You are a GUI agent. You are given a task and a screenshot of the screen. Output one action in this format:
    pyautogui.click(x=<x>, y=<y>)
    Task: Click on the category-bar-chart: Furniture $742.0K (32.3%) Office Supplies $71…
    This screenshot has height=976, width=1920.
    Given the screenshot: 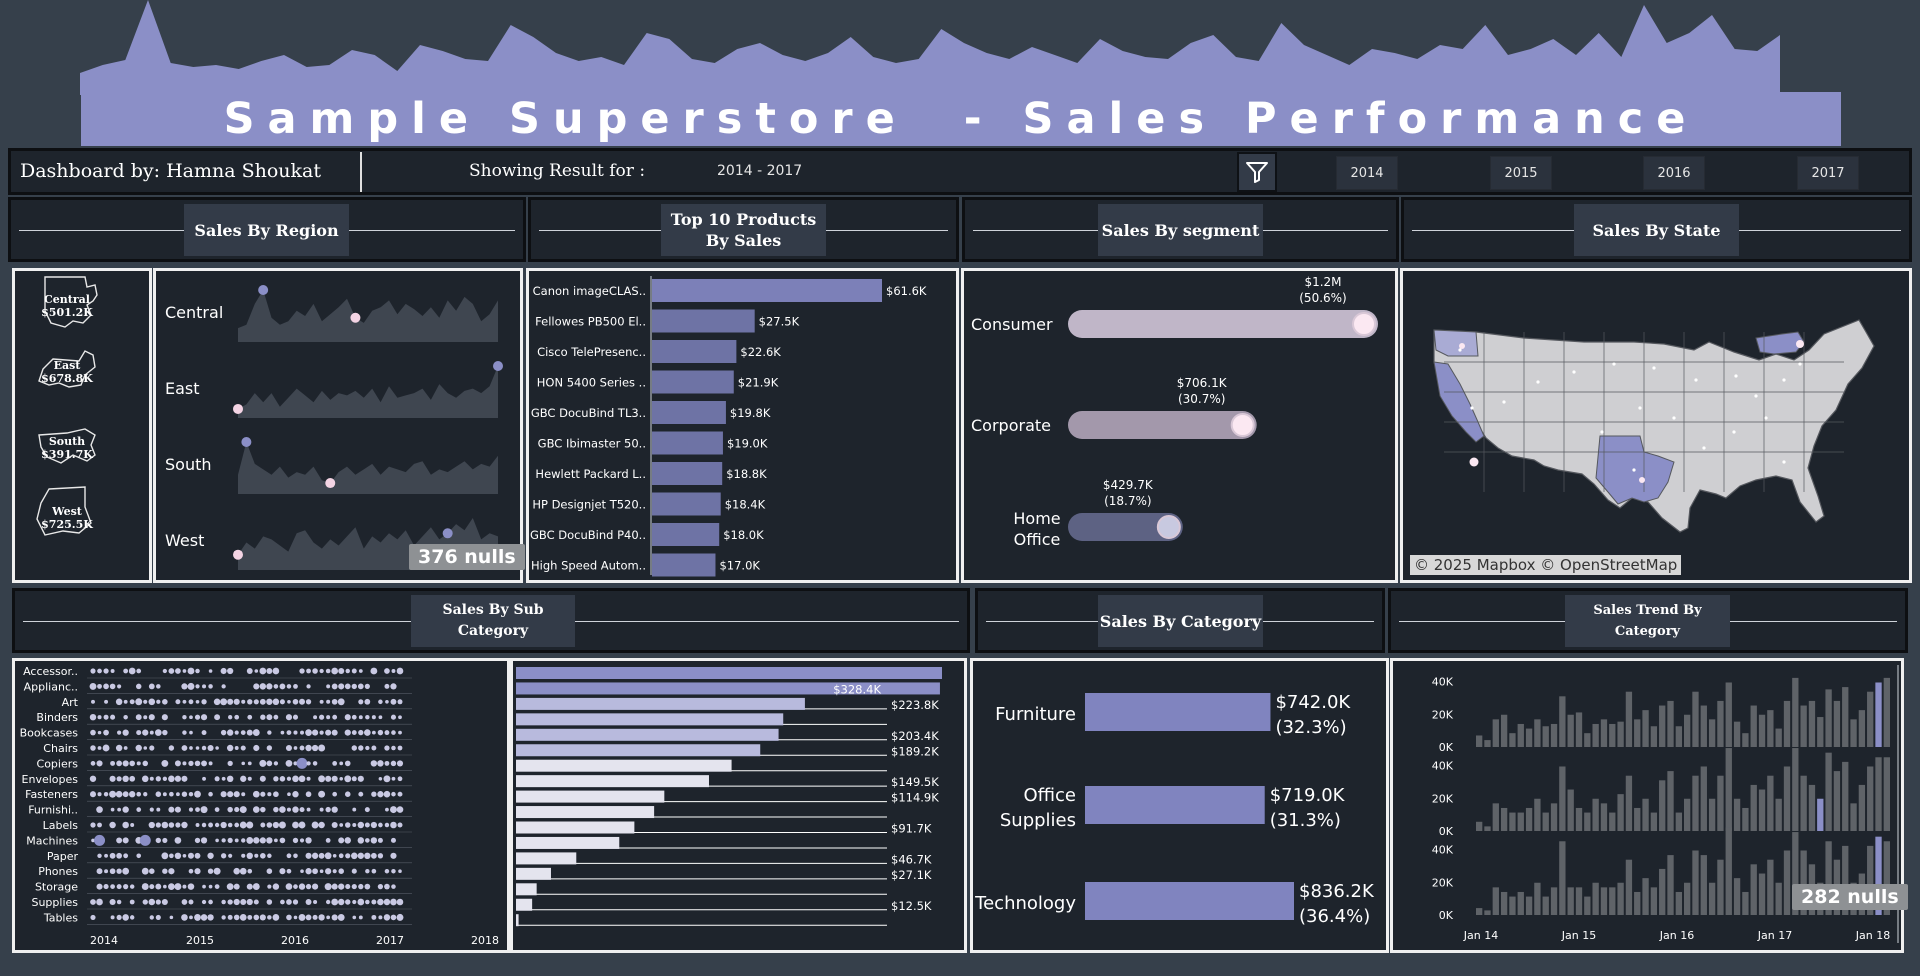 What is the action you would take?
    pyautogui.click(x=1174, y=809)
    